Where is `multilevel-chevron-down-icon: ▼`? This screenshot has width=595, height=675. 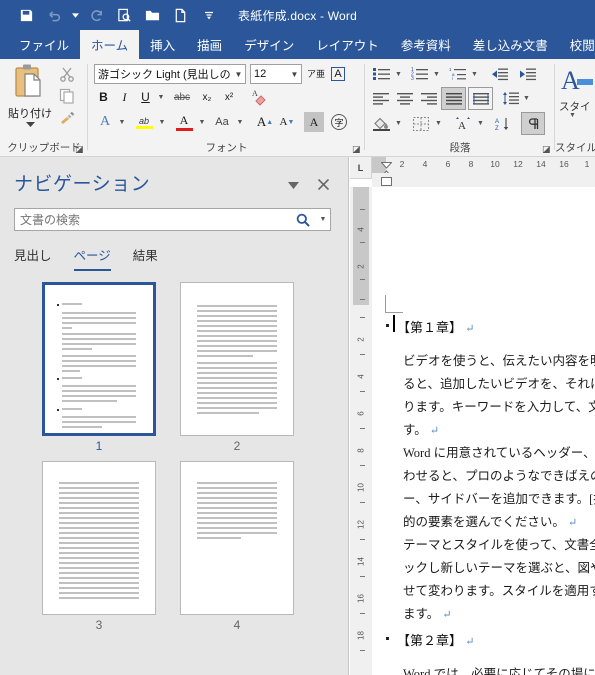
multilevel-chevron-down-icon: ▼ is located at coordinates (474, 74).